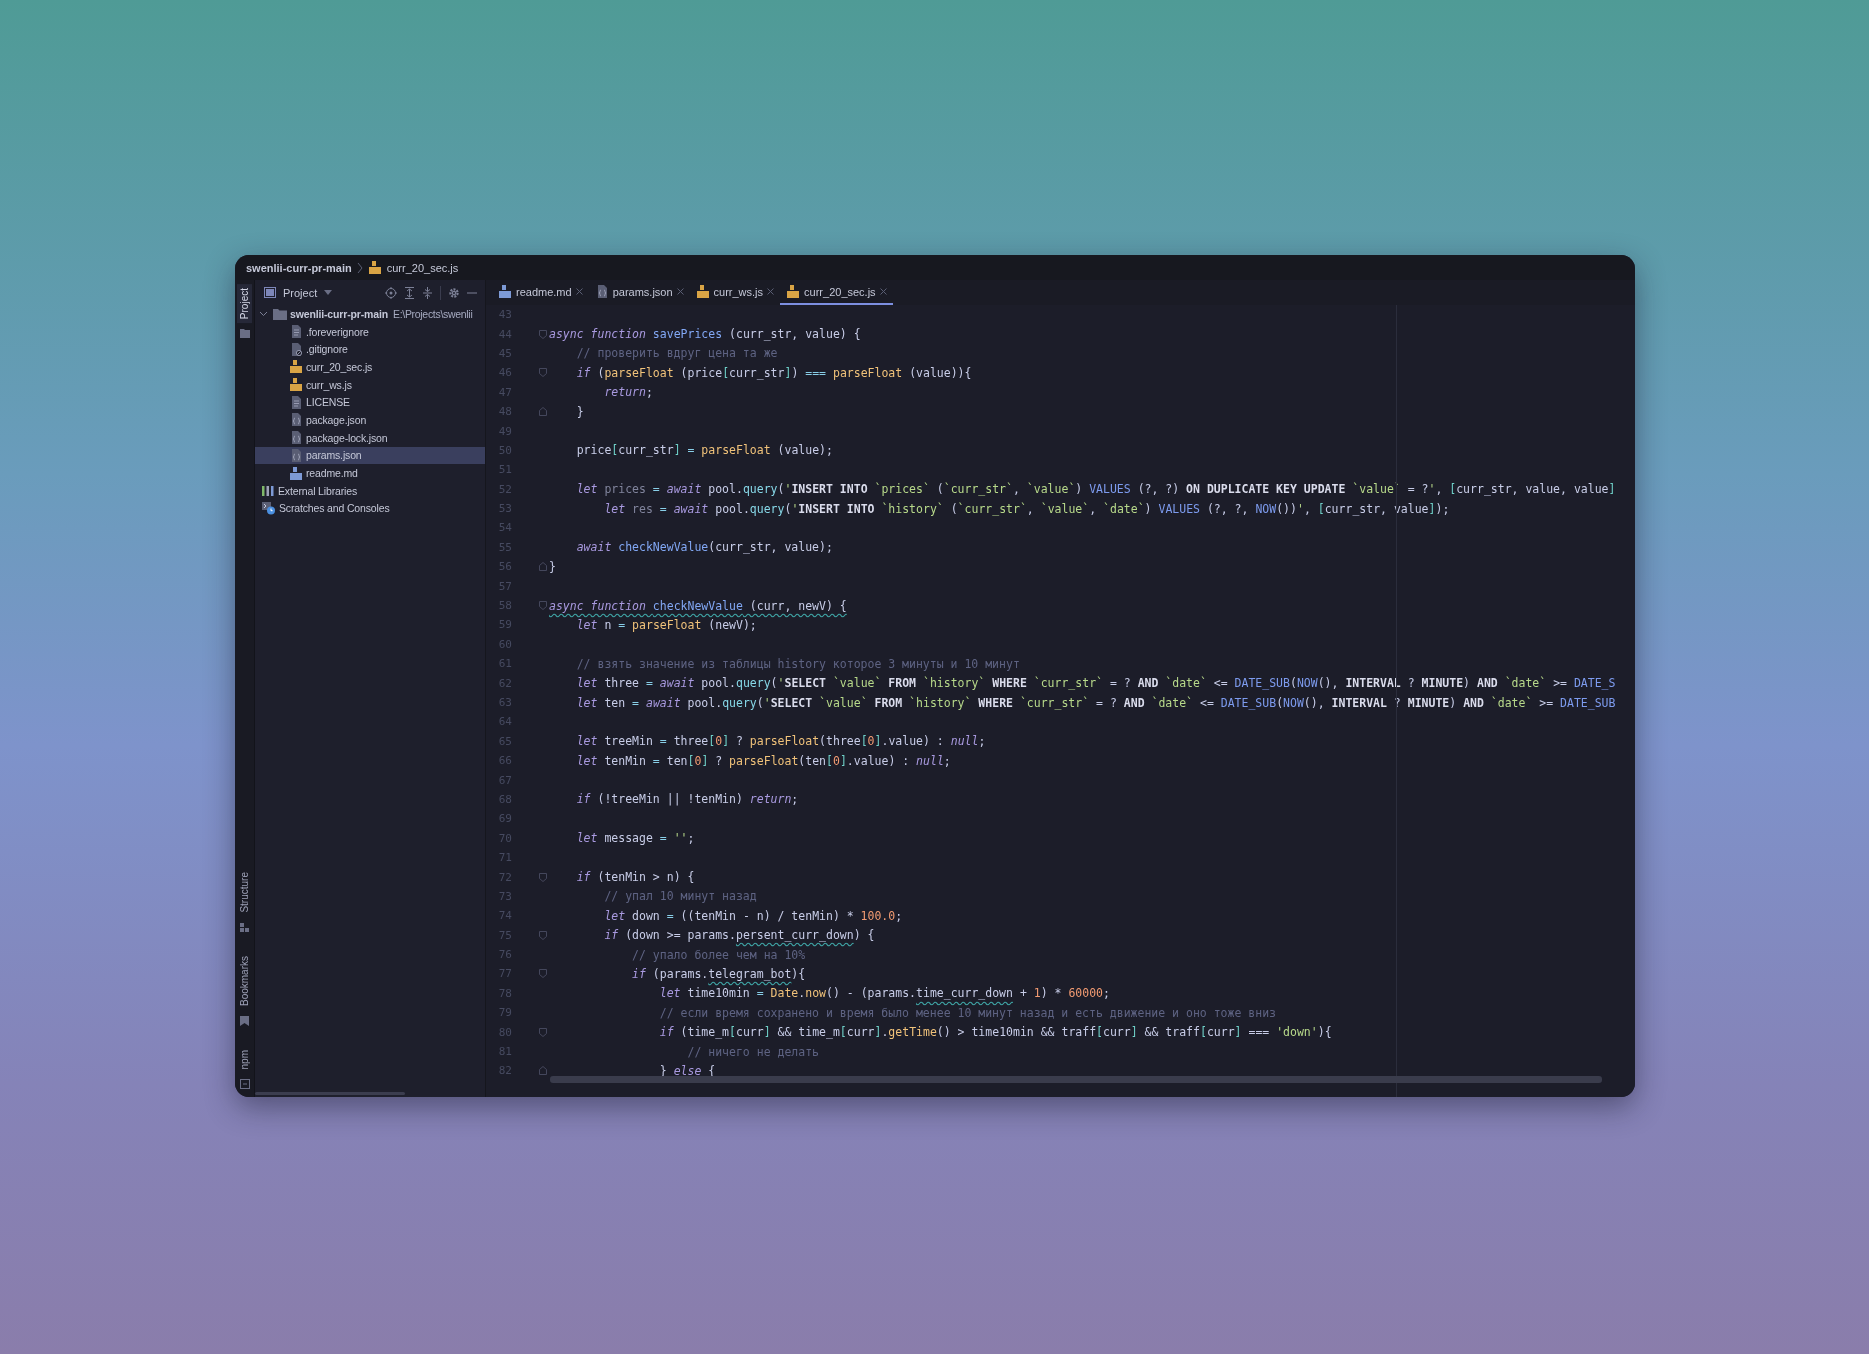 Image resolution: width=1869 pixels, height=1354 pixels. What do you see at coordinates (698, 605) in the screenshot?
I see `code-line: async function checkNewValue (curr, newV) {` at bounding box center [698, 605].